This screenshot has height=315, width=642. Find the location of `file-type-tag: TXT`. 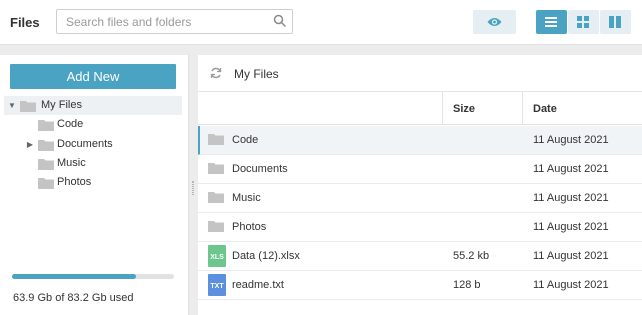

file-type-tag: TXT is located at coordinates (217, 286).